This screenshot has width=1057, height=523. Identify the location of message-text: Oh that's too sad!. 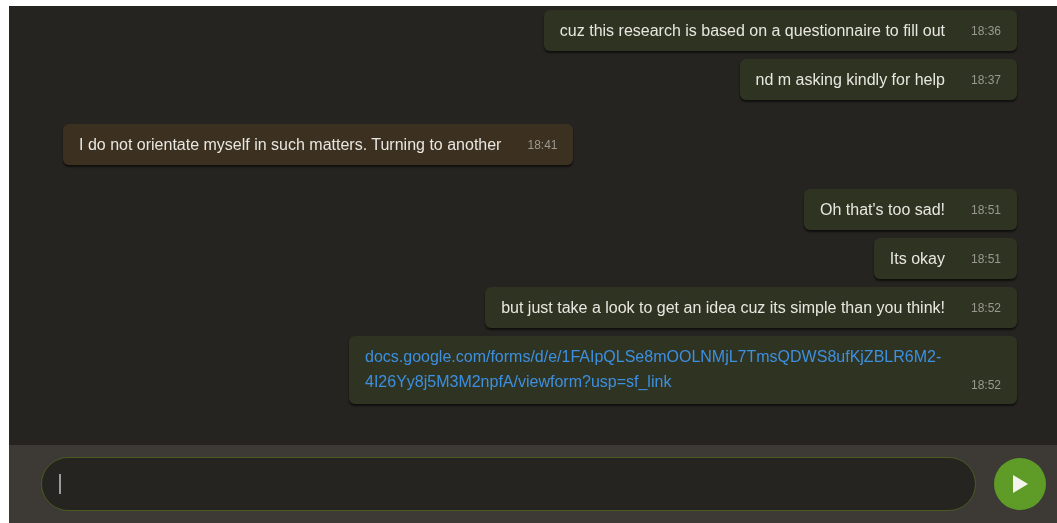
(882, 209).